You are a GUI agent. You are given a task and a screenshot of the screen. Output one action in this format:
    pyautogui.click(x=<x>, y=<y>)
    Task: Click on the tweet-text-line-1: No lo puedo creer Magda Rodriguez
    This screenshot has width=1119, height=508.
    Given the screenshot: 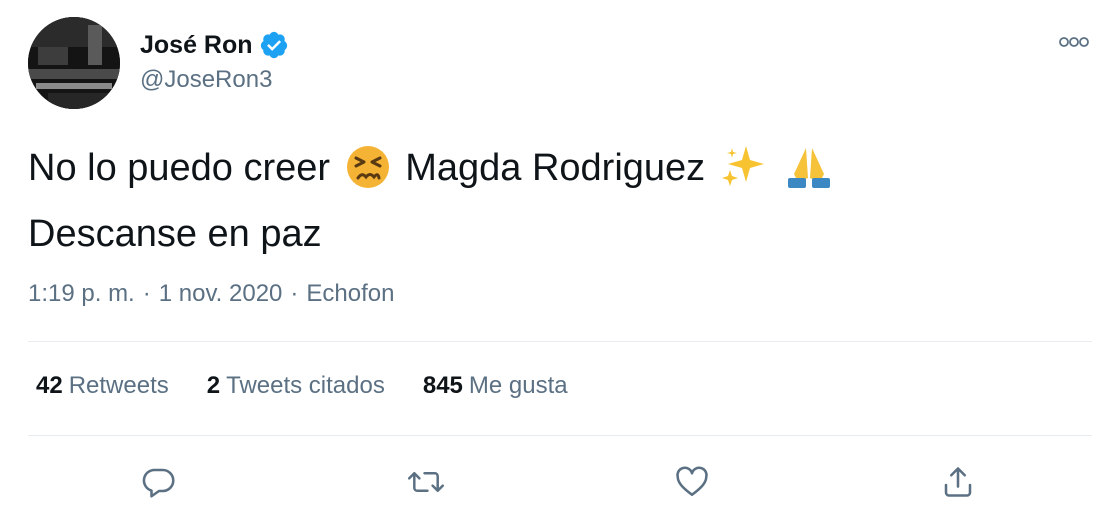 What is the action you would take?
    pyautogui.click(x=558, y=173)
    